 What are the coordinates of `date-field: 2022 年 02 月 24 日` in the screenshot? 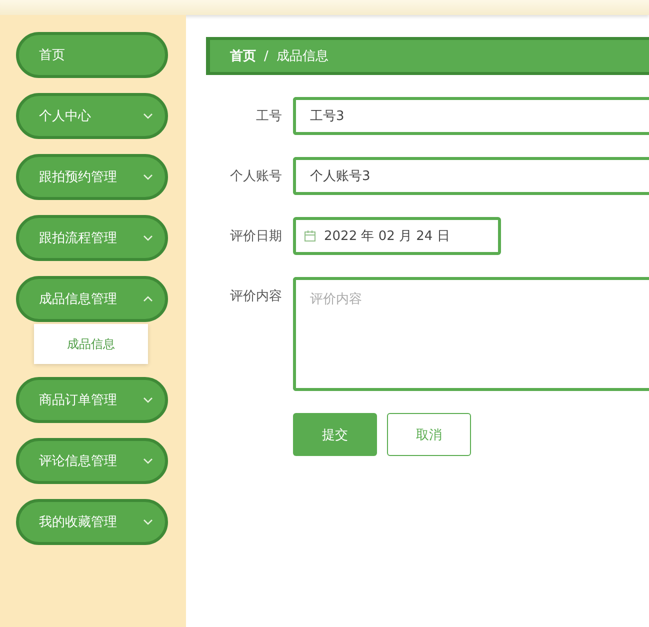 It's located at (397, 236).